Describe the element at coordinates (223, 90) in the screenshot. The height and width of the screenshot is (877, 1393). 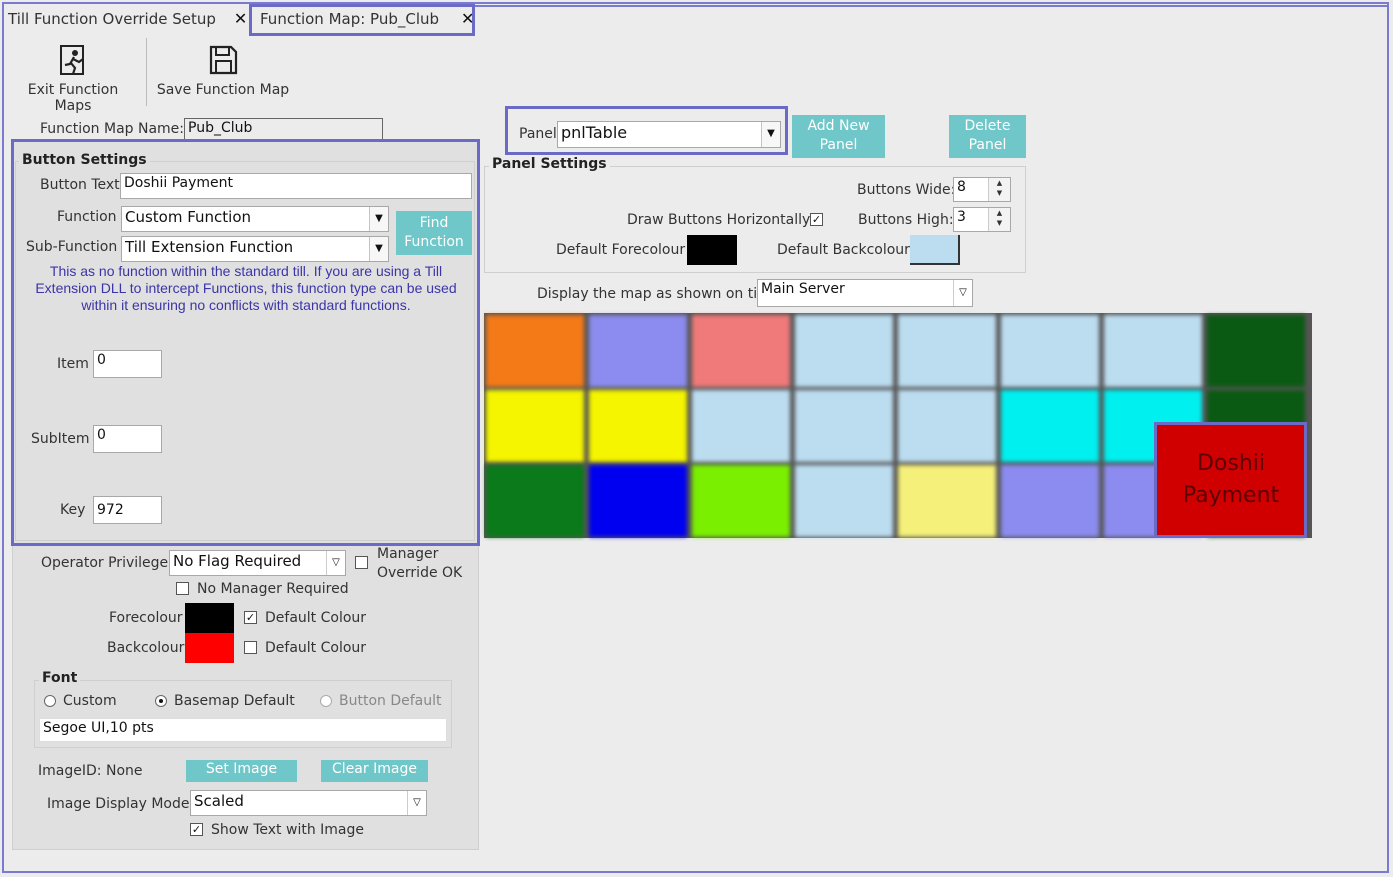
I see `save-label: Save Function Map` at that location.